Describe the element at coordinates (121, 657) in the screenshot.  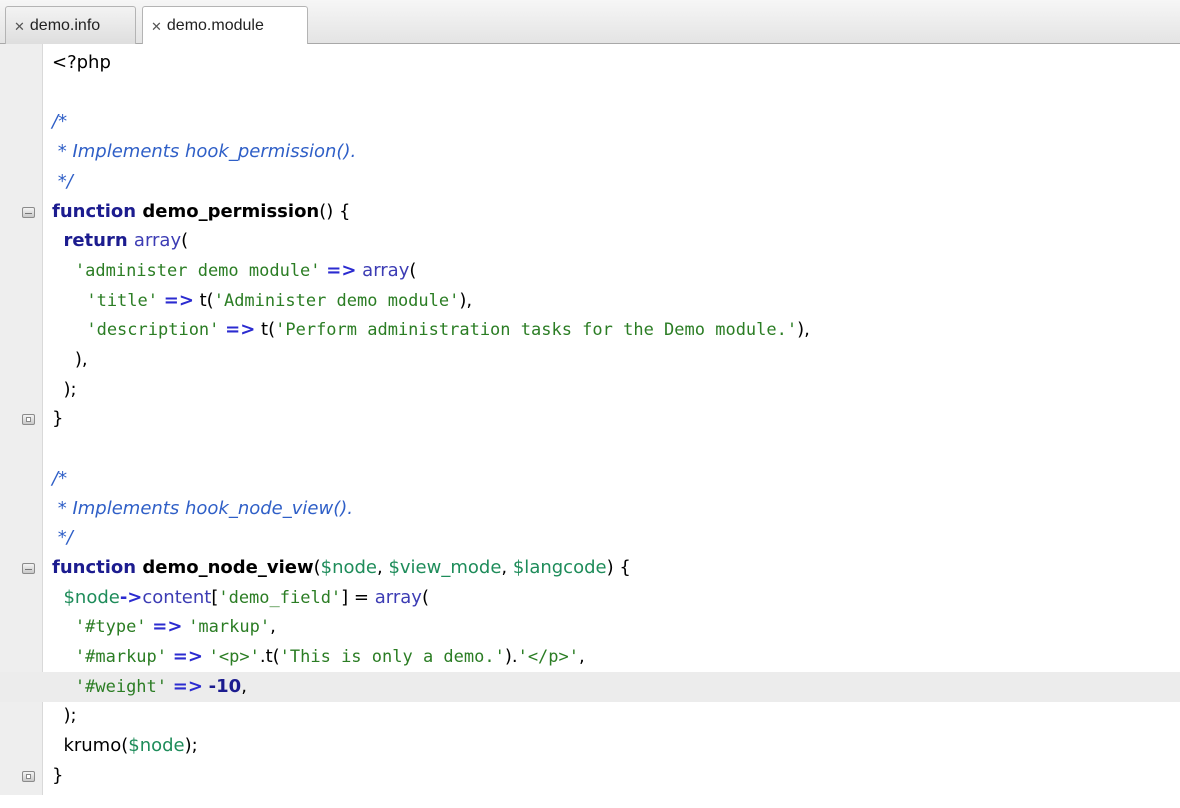
I see `code-token: '#markup'` at that location.